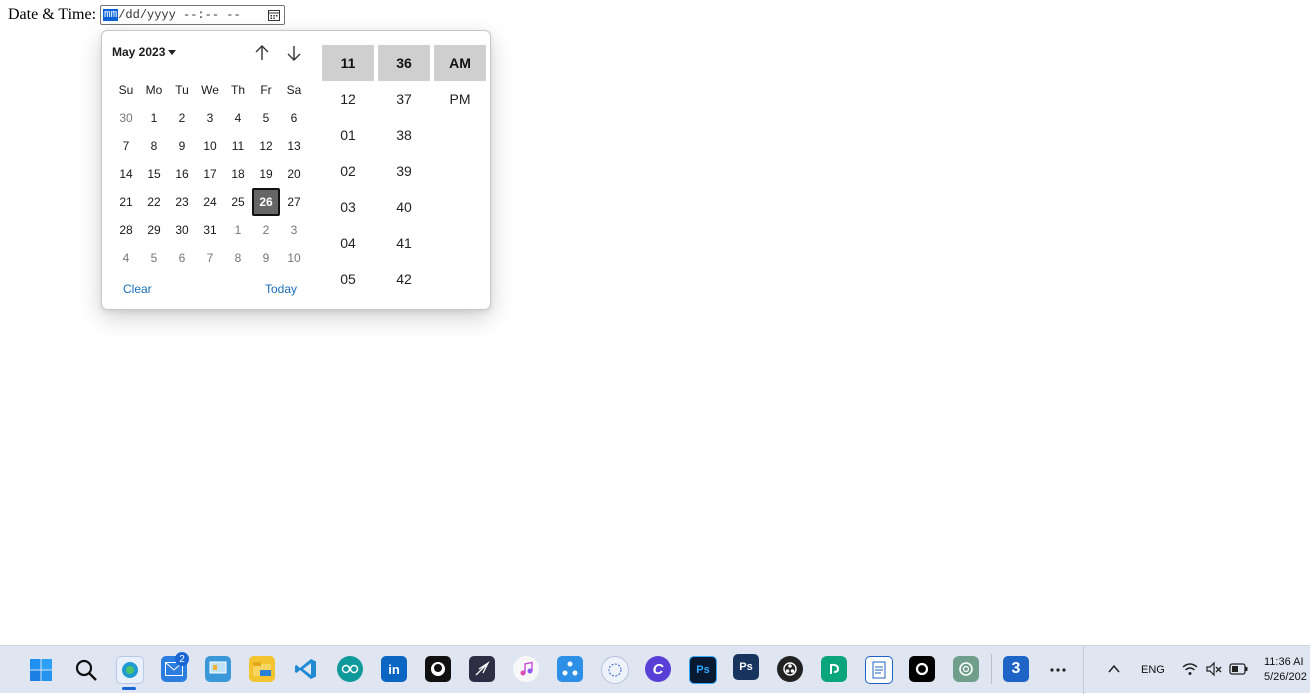 This screenshot has height=694, width=1310. I want to click on document-app-icon, so click(879, 670).